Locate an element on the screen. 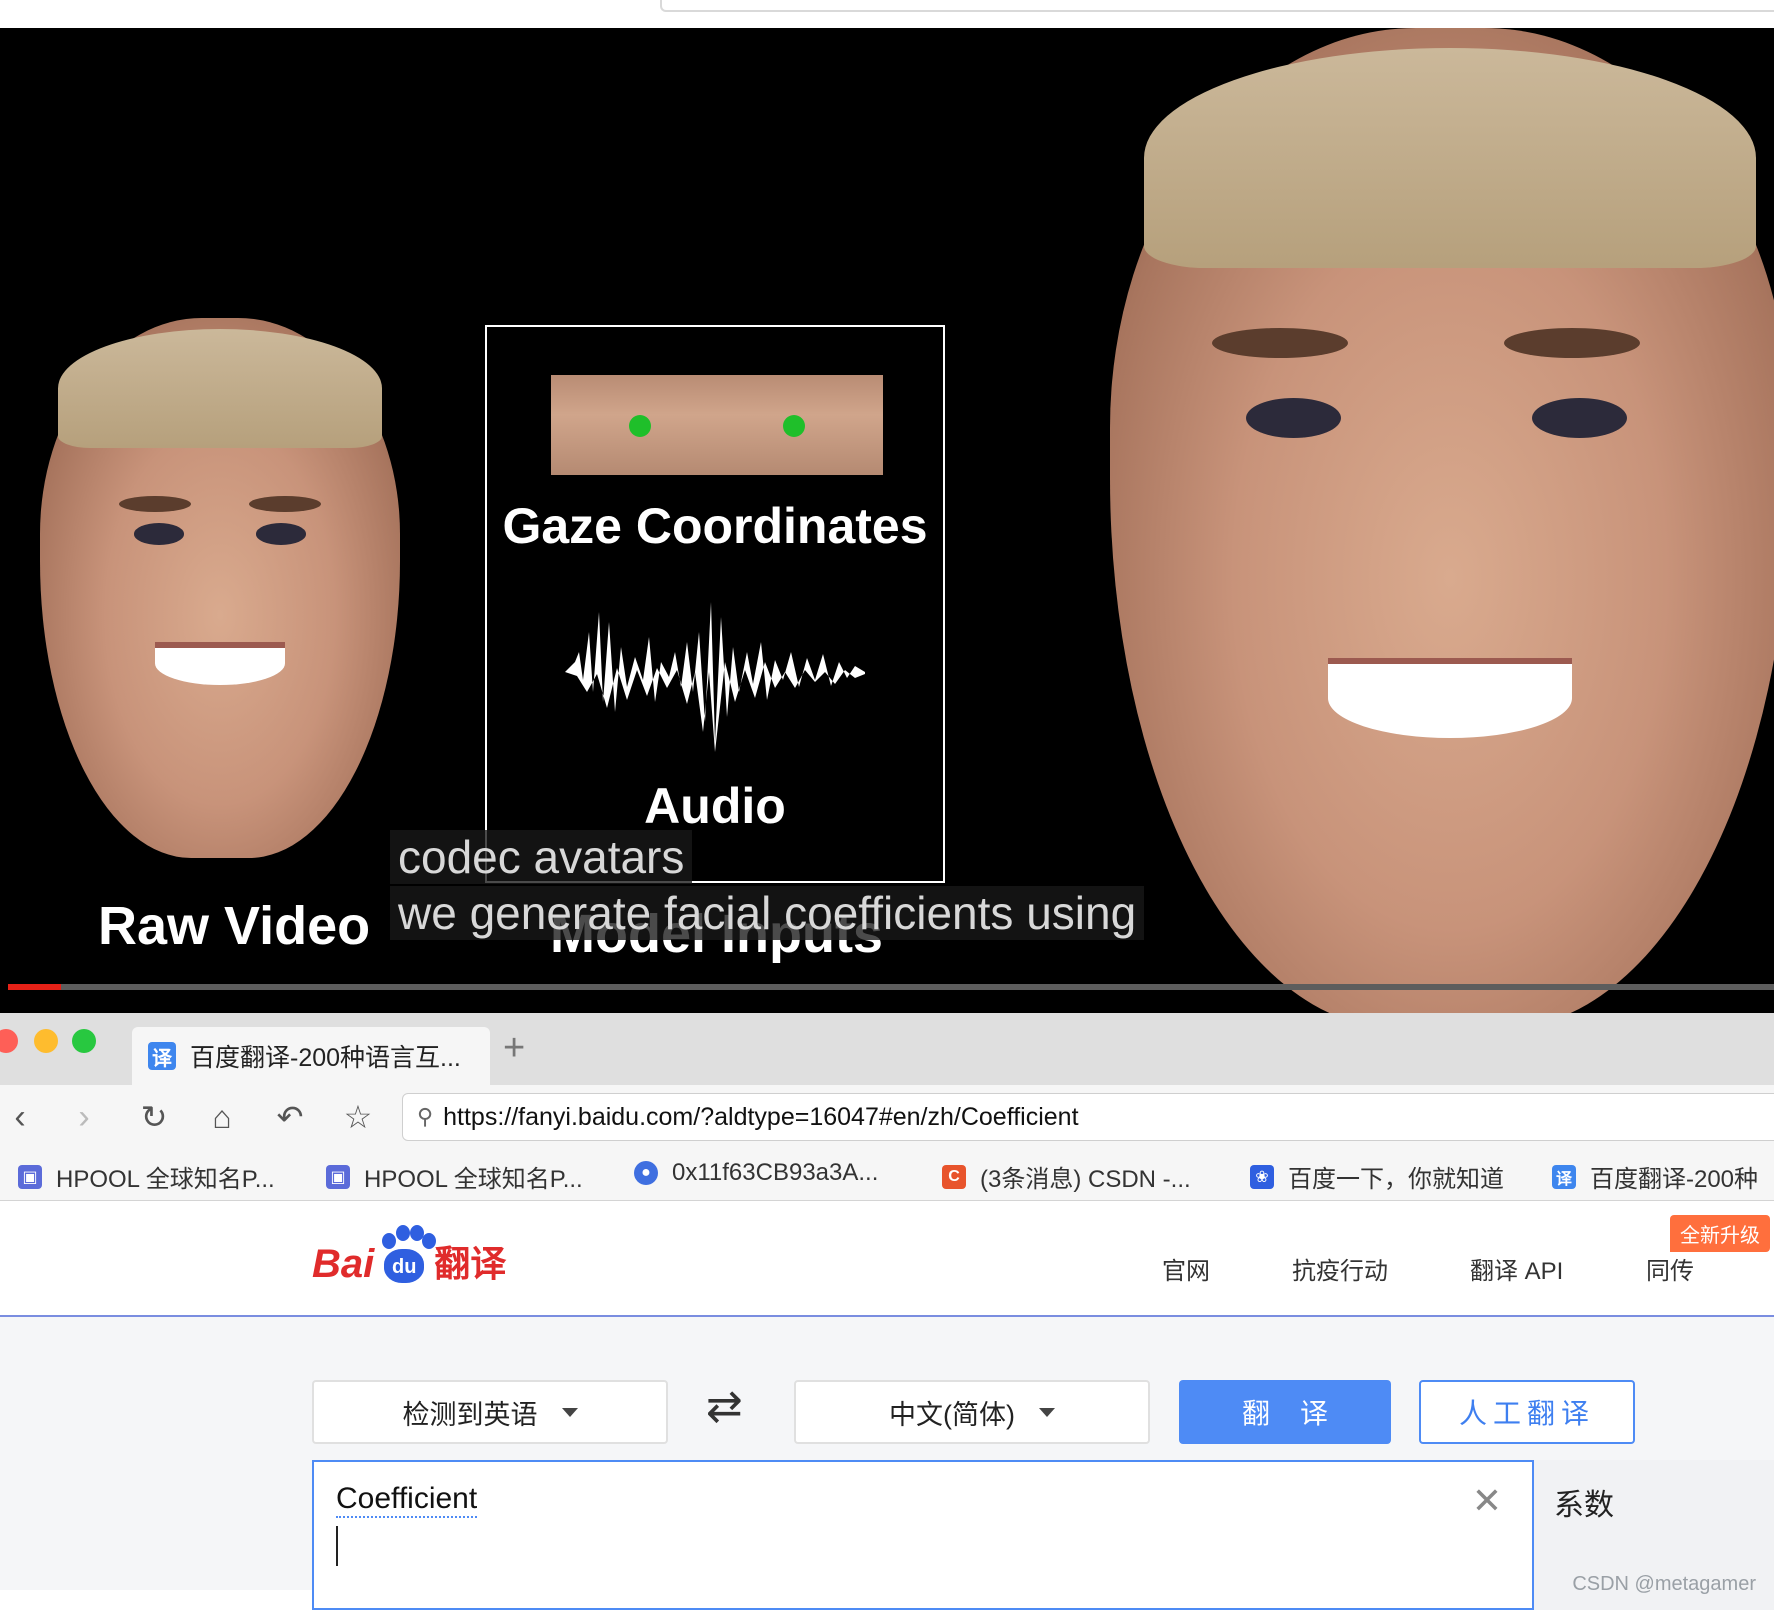  top-window-edge is located at coordinates (887, 14).